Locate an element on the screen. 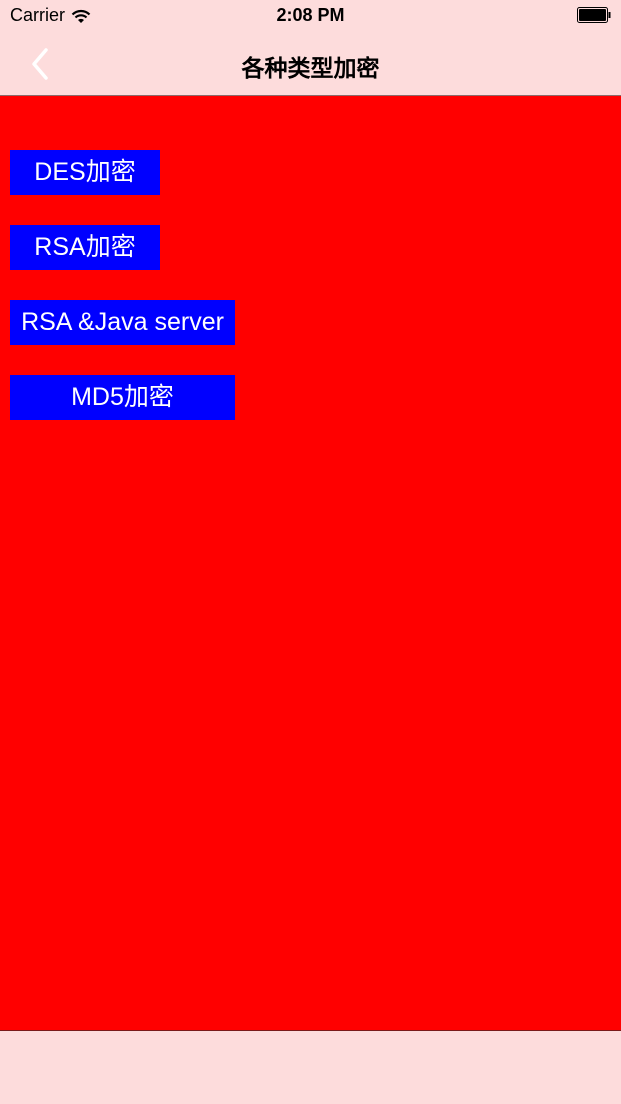 The image size is (621, 1104). navigation-bar: 各种类型加密 is located at coordinates (310, 64).